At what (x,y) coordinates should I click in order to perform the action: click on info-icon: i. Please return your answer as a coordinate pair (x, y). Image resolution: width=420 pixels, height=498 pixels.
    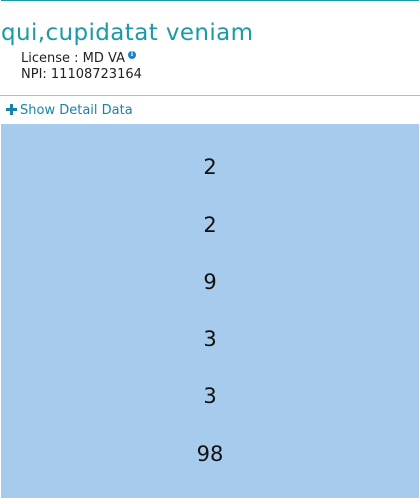
    Looking at the image, I should click on (131, 55).